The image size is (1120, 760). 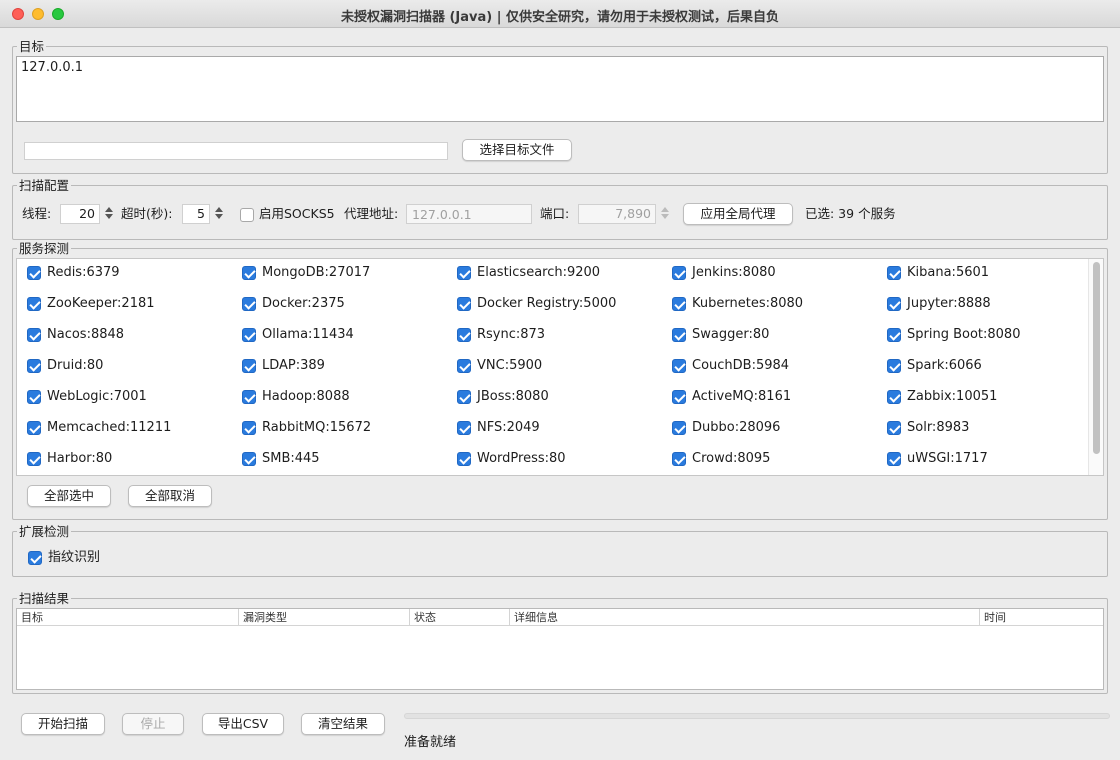 What do you see at coordinates (129, 366) in the screenshot?
I see `service-item: Druid:80` at bounding box center [129, 366].